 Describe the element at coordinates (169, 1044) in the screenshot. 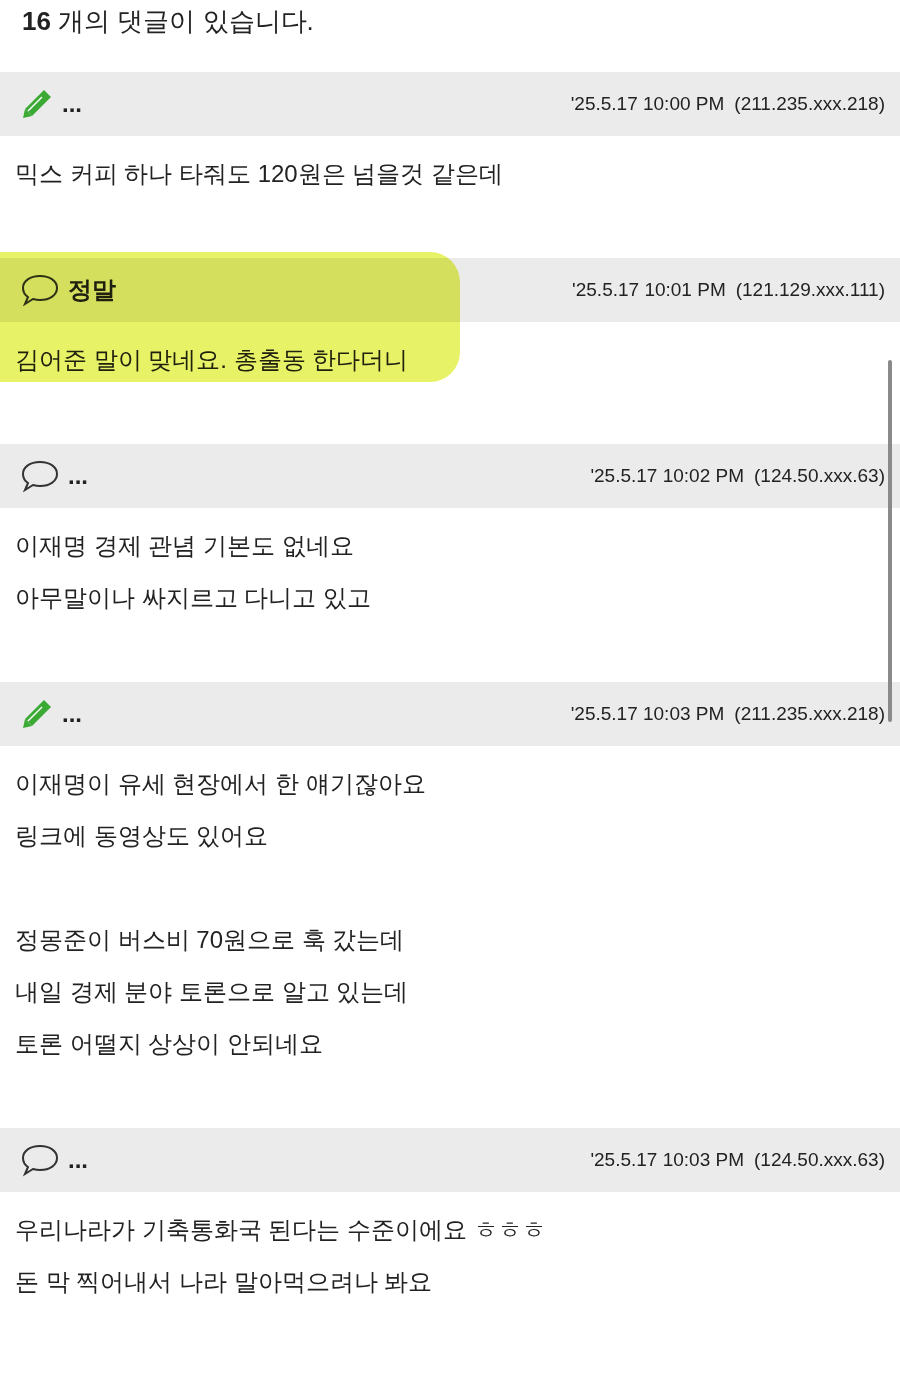

I see `comment-text: 토론 어떨지 상상이 안되네요` at that location.